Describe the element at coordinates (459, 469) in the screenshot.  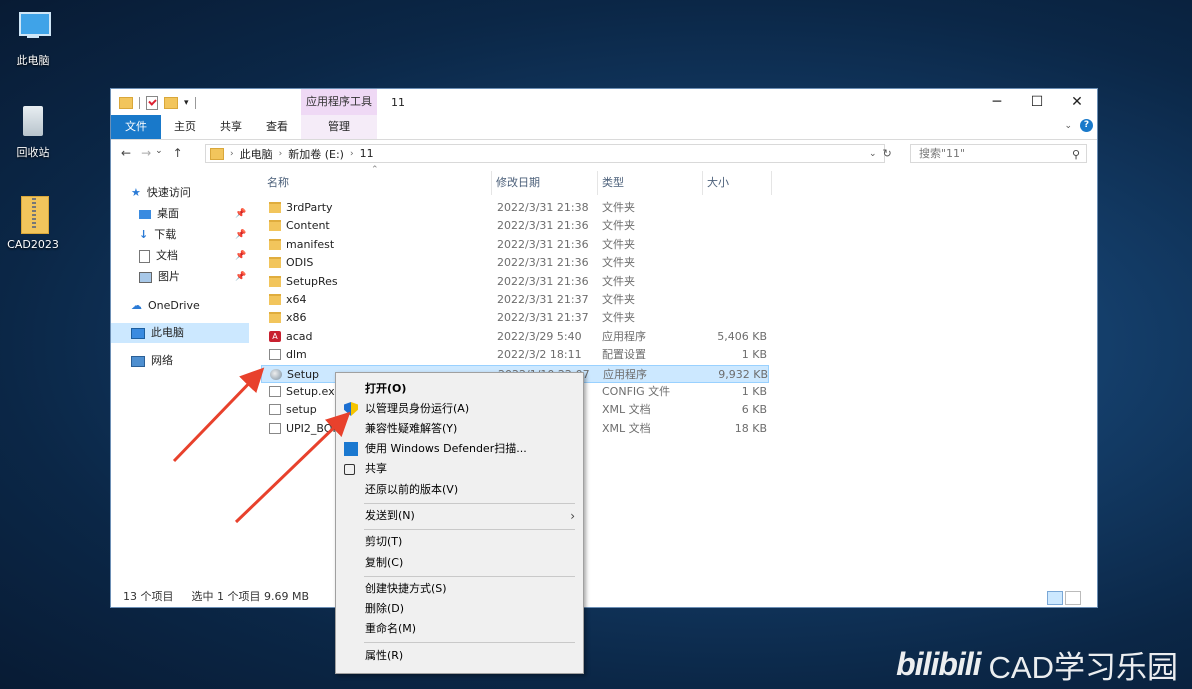
I see `menu-item-share: 共享` at that location.